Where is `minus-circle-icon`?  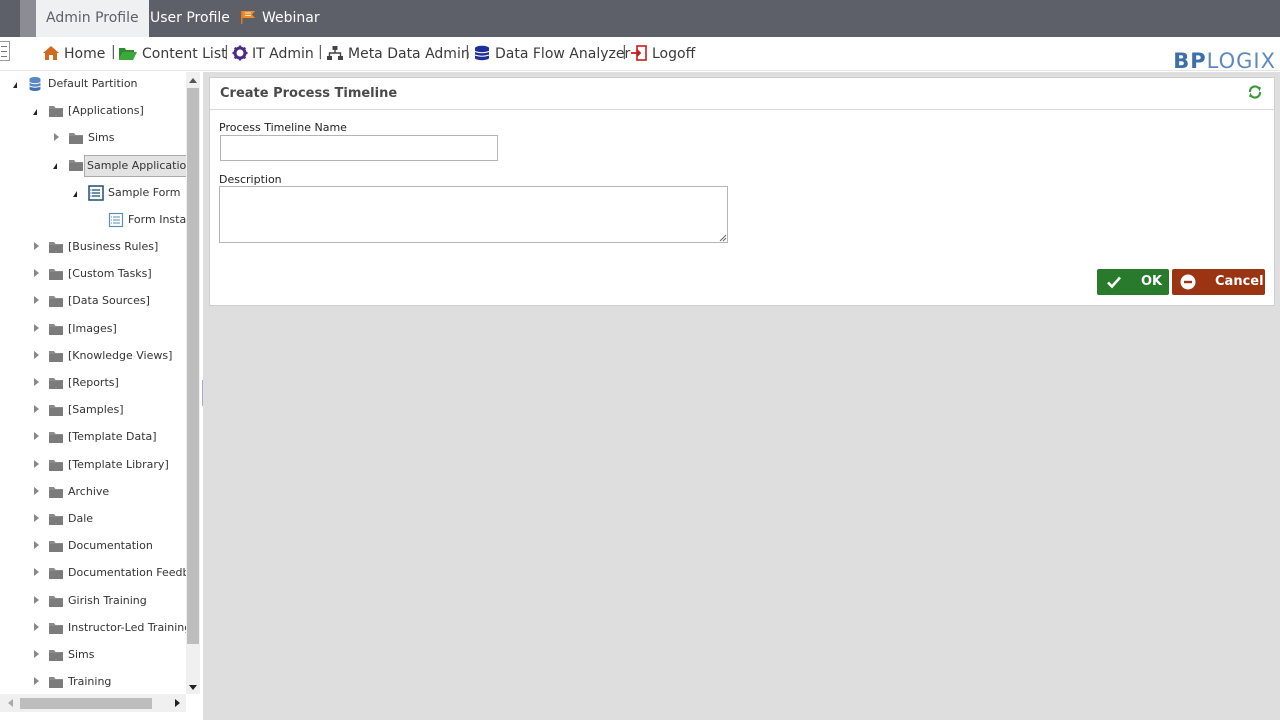
minus-circle-icon is located at coordinates (1188, 282).